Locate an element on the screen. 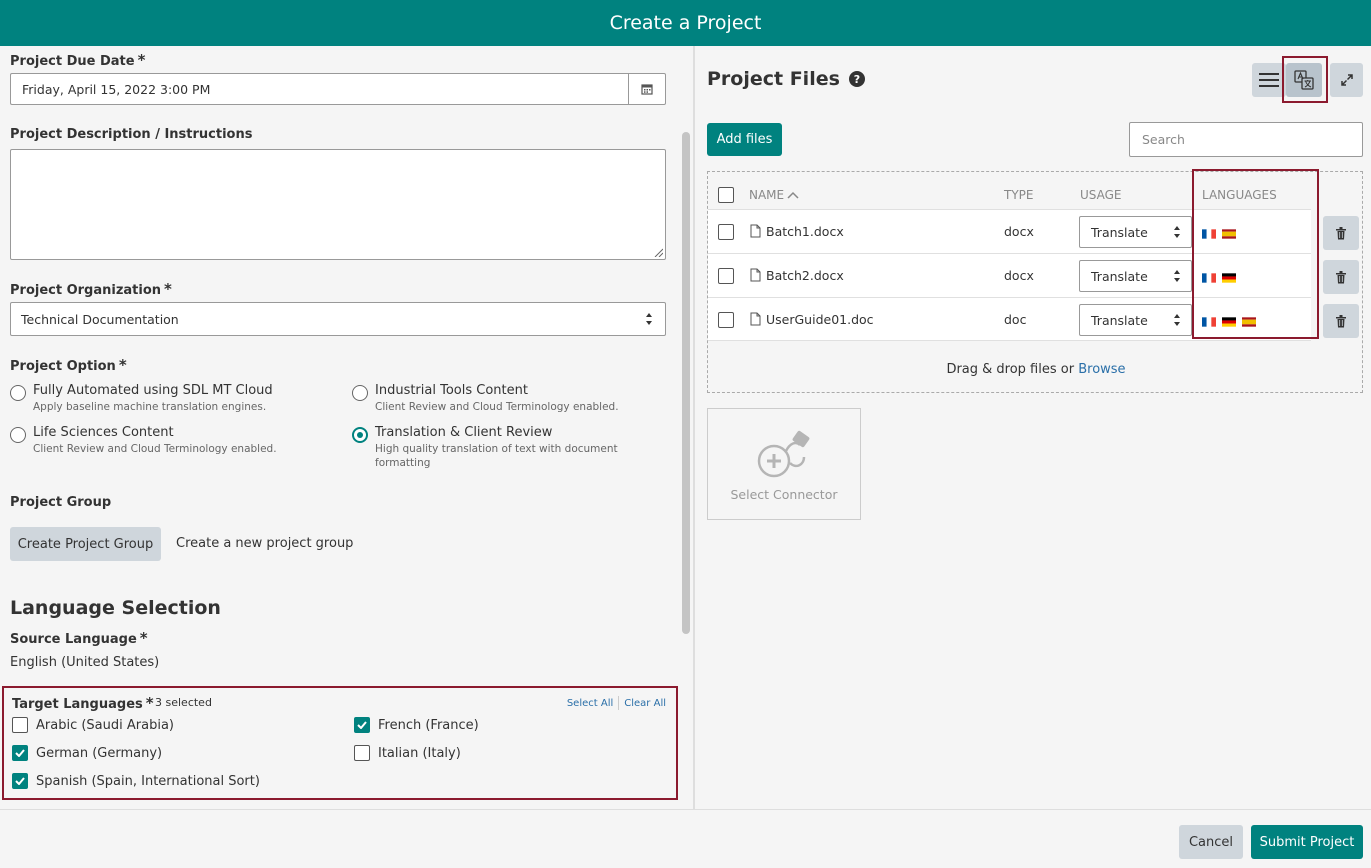  project-files-title: Project Files ? is located at coordinates (786, 79).